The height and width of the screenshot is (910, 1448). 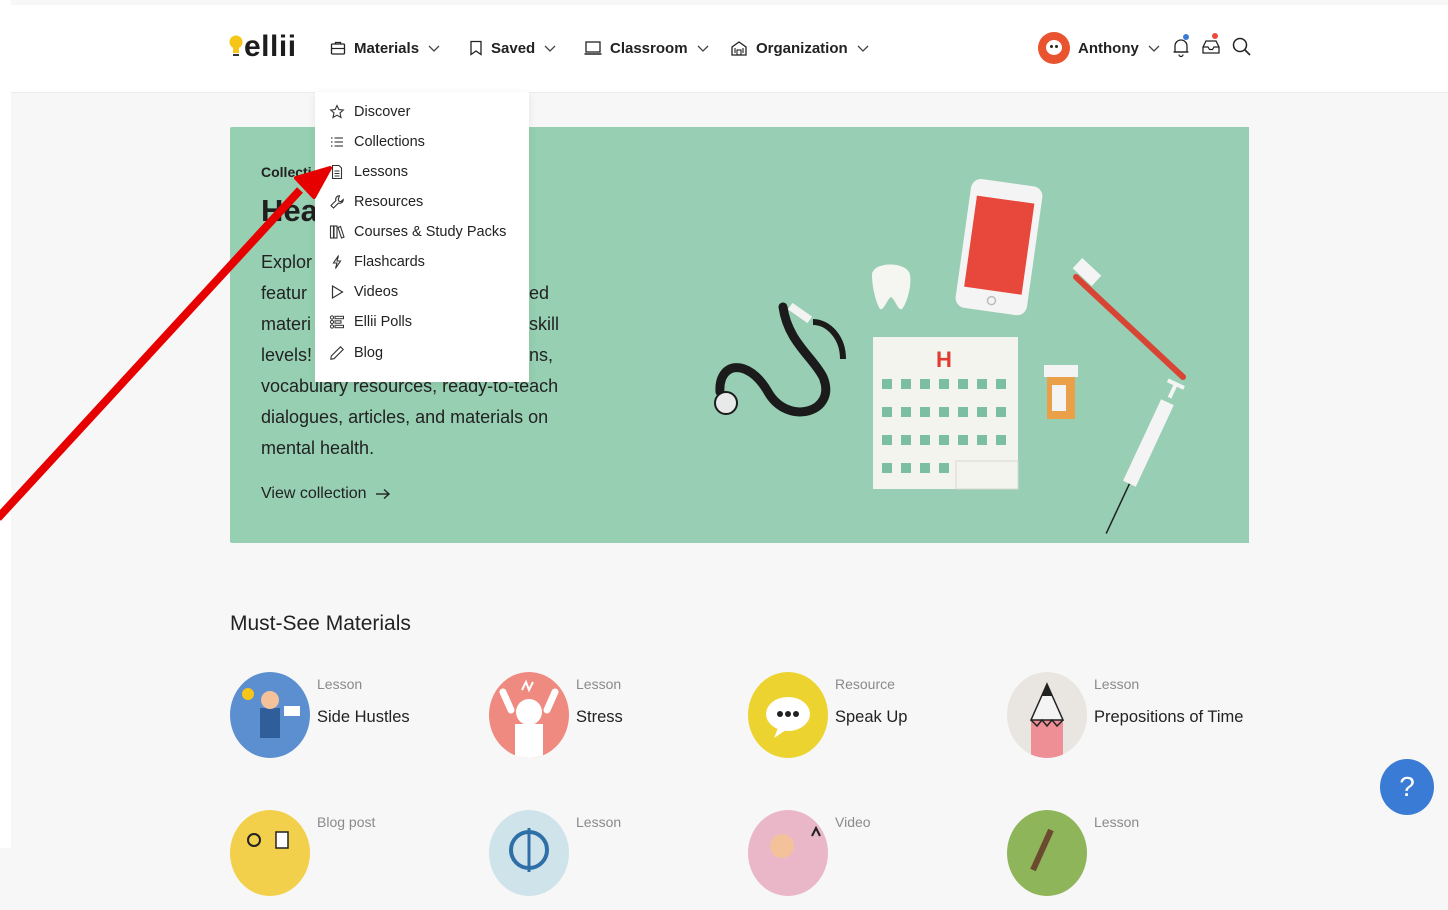 I want to click on ellii-logo: ellii, so click(x=262, y=47).